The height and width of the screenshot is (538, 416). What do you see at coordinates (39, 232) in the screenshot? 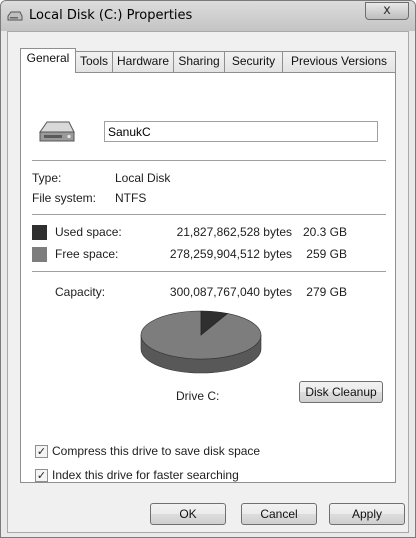
I see `used-space-swatch` at bounding box center [39, 232].